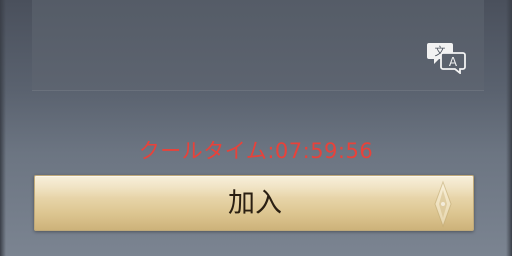 The width and height of the screenshot is (512, 256). I want to click on diamond-ornament-icon, so click(443, 204).